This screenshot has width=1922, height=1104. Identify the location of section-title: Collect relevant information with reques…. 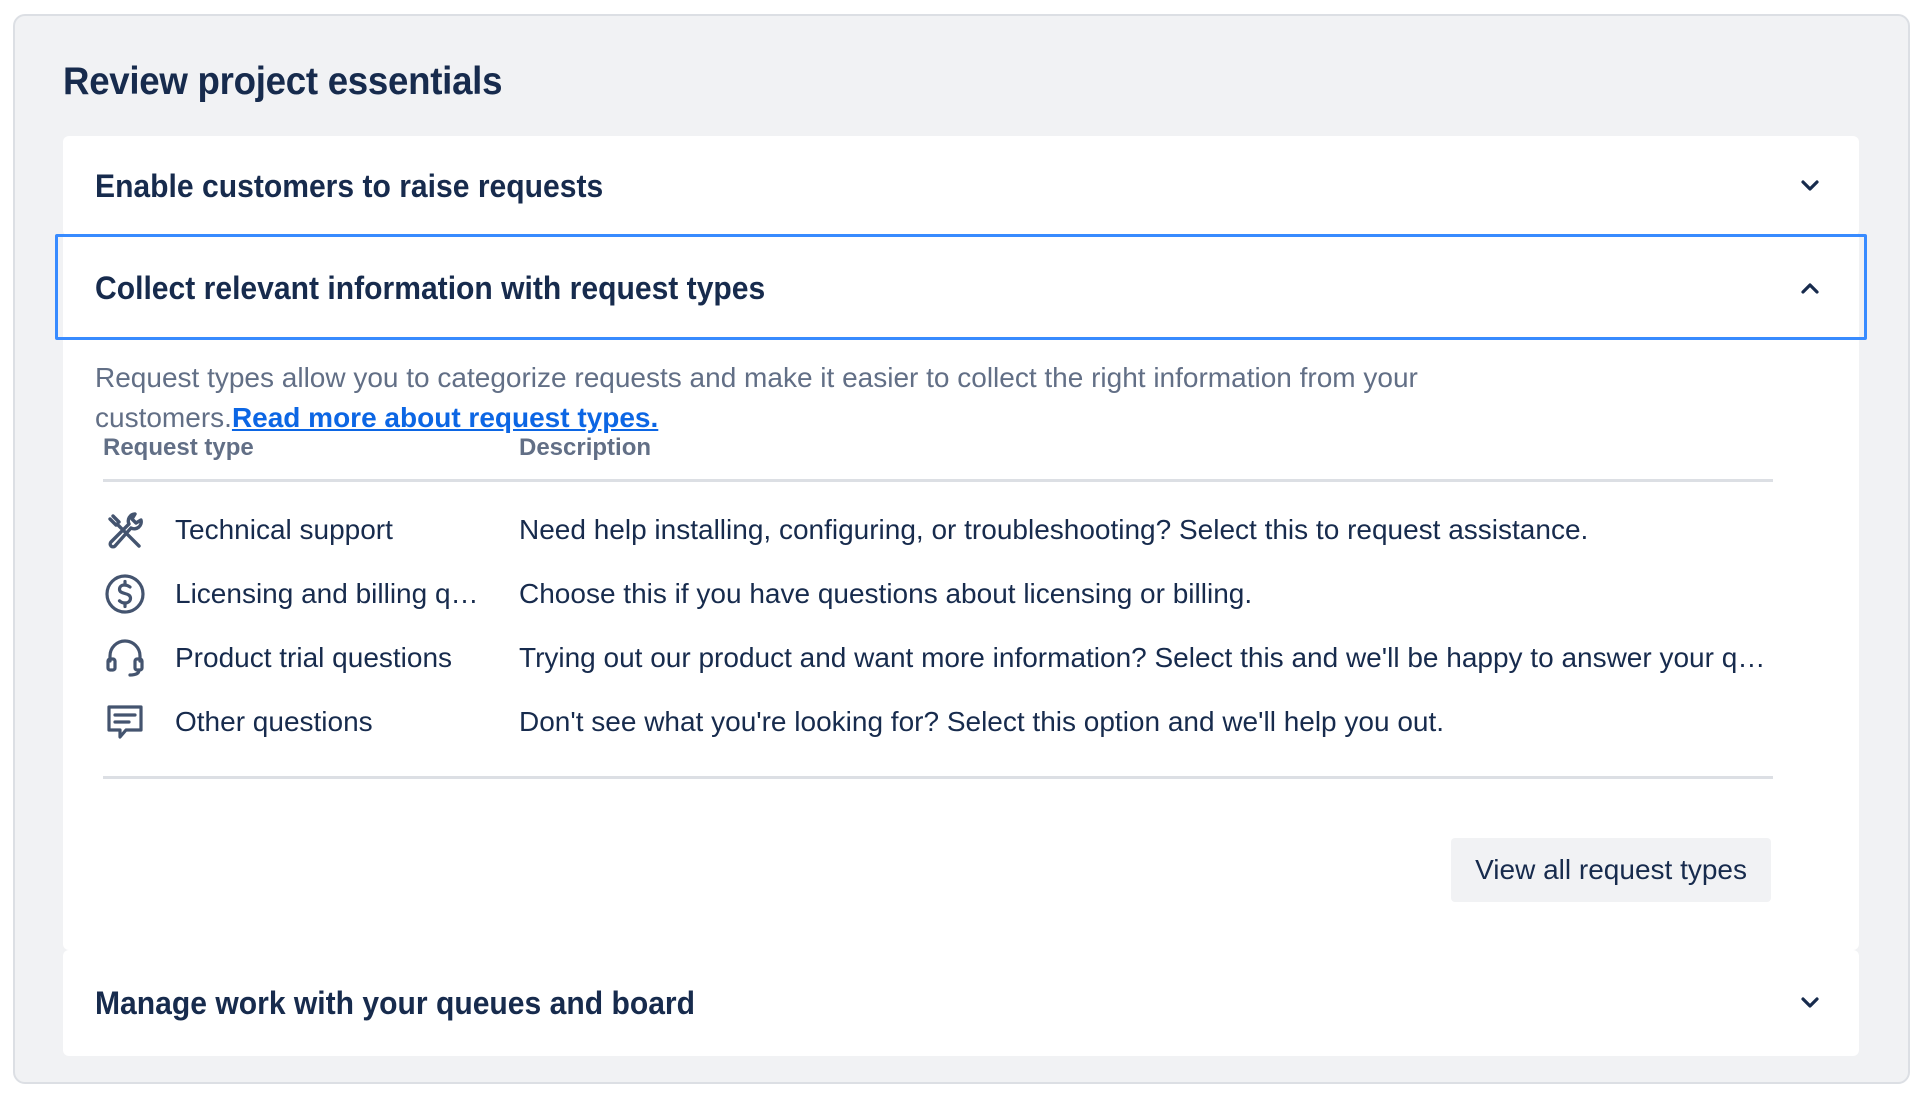
(430, 287).